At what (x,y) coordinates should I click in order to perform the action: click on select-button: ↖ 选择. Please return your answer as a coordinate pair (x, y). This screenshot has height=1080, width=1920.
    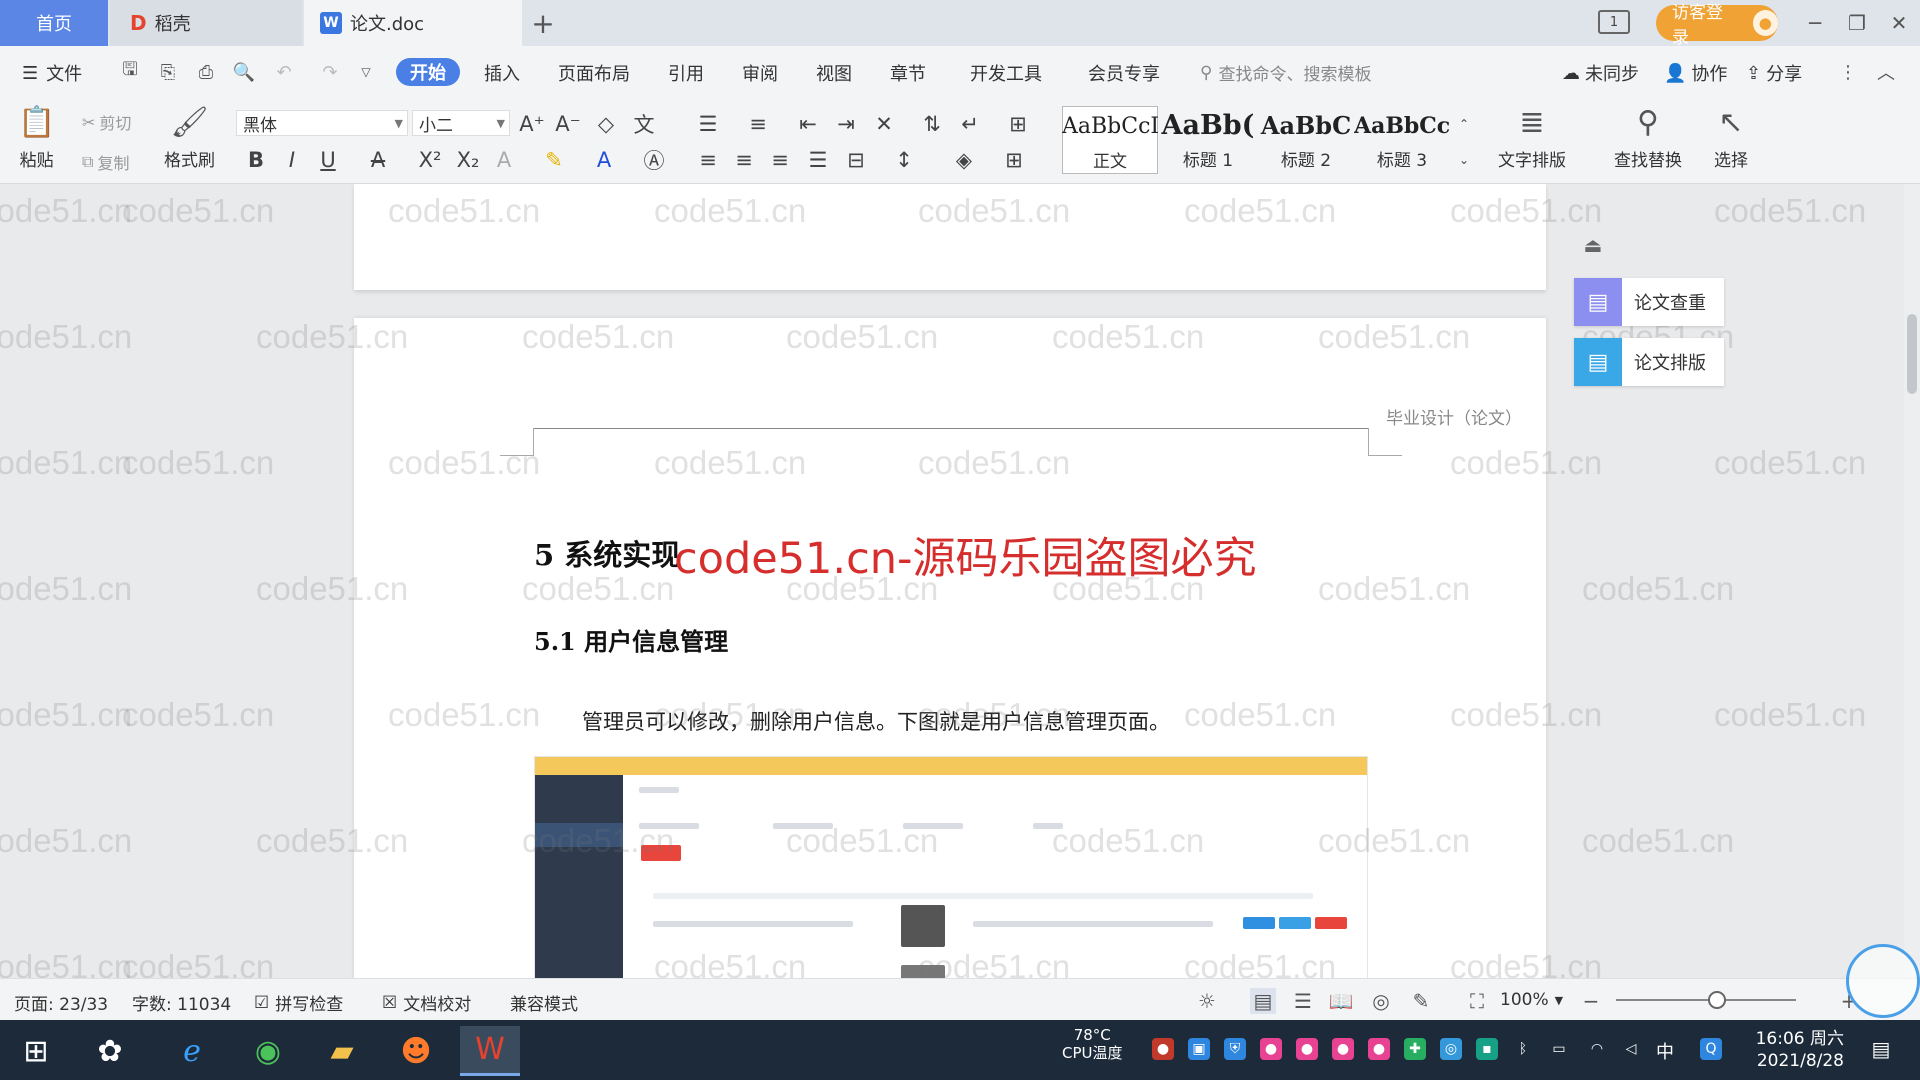
    Looking at the image, I should click on (1731, 137).